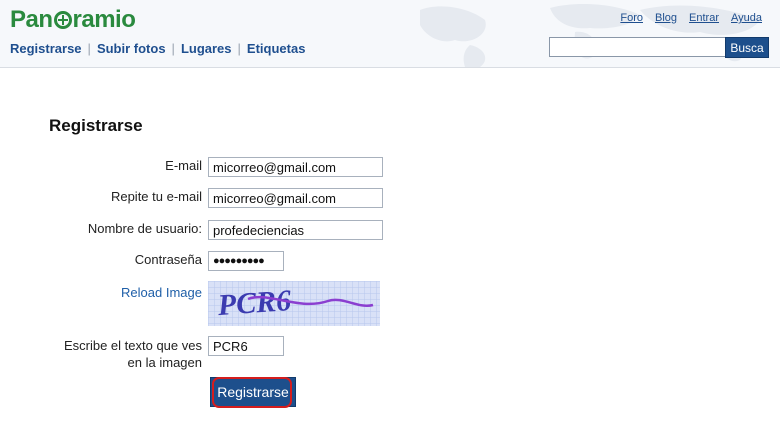  What do you see at coordinates (295, 230) in the screenshot?
I see `username-field` at bounding box center [295, 230].